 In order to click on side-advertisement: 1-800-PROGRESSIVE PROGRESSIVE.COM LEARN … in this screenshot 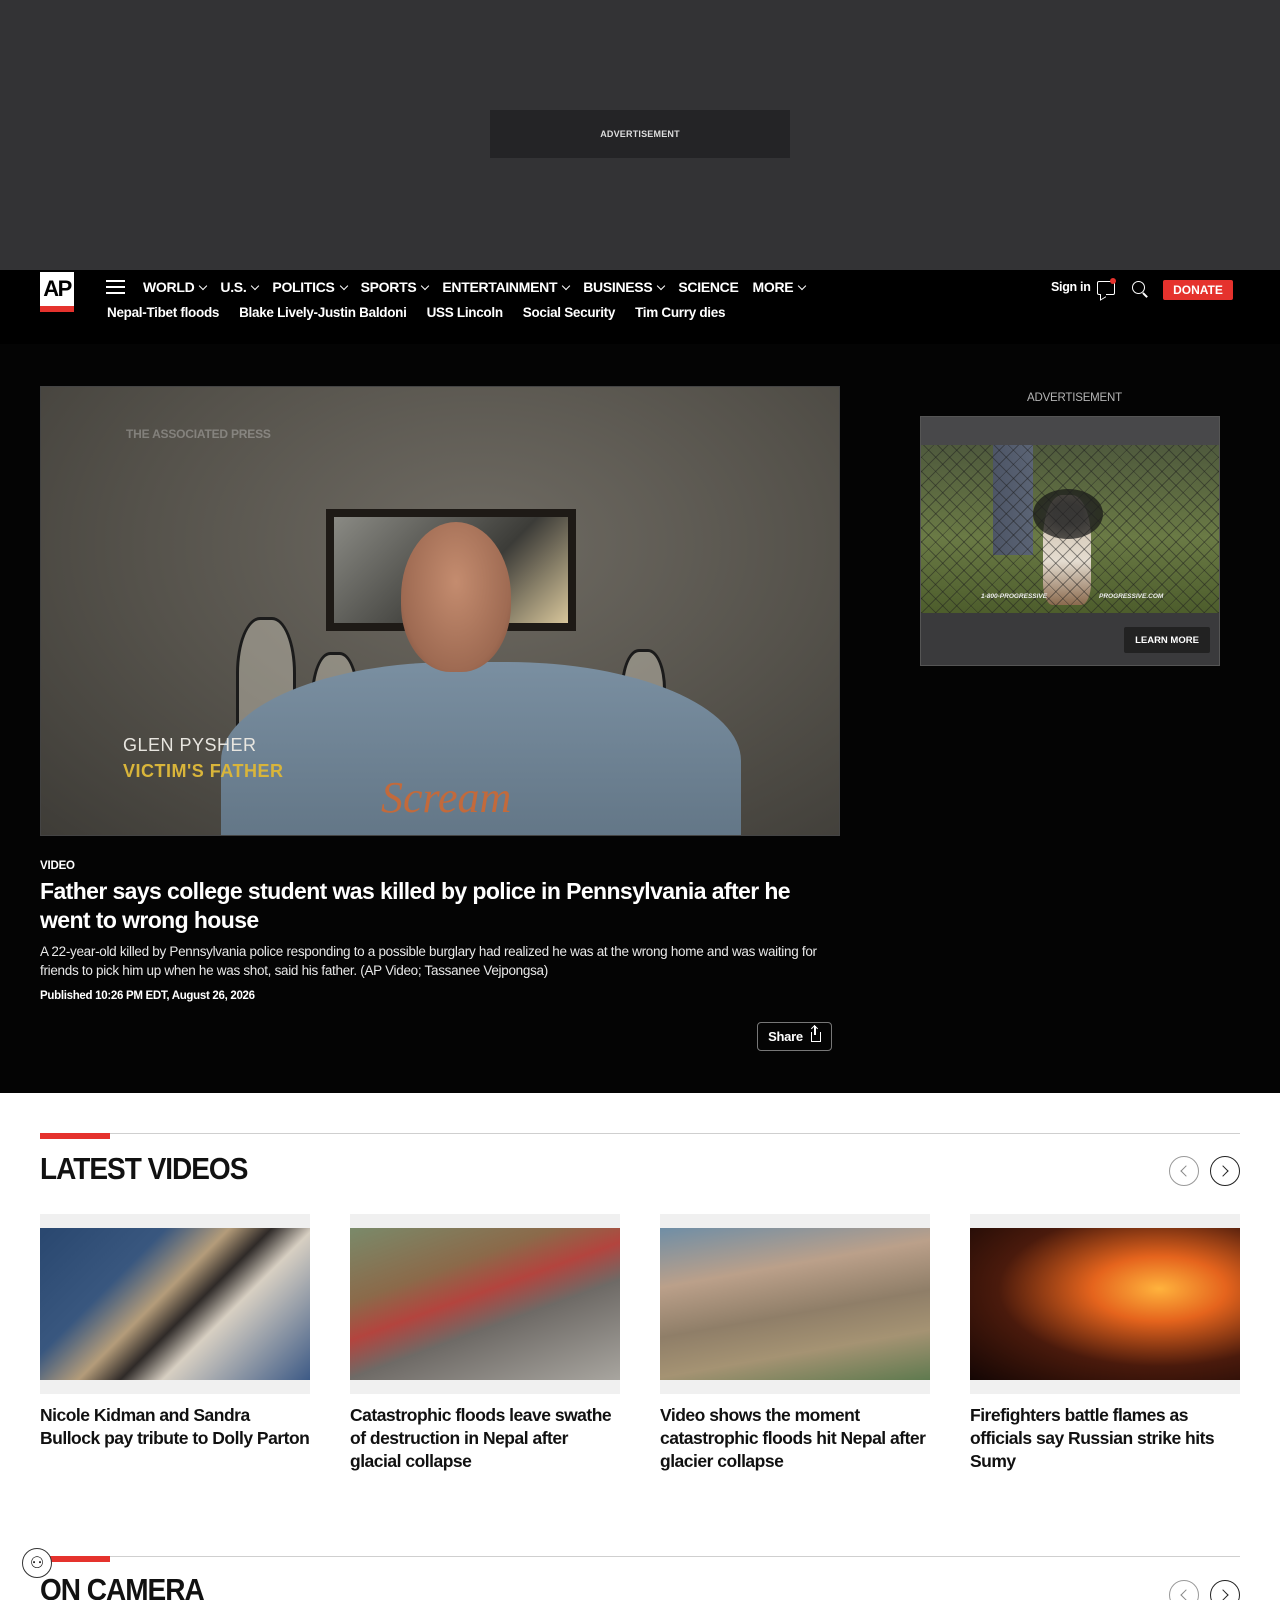, I will do `click(1070, 541)`.